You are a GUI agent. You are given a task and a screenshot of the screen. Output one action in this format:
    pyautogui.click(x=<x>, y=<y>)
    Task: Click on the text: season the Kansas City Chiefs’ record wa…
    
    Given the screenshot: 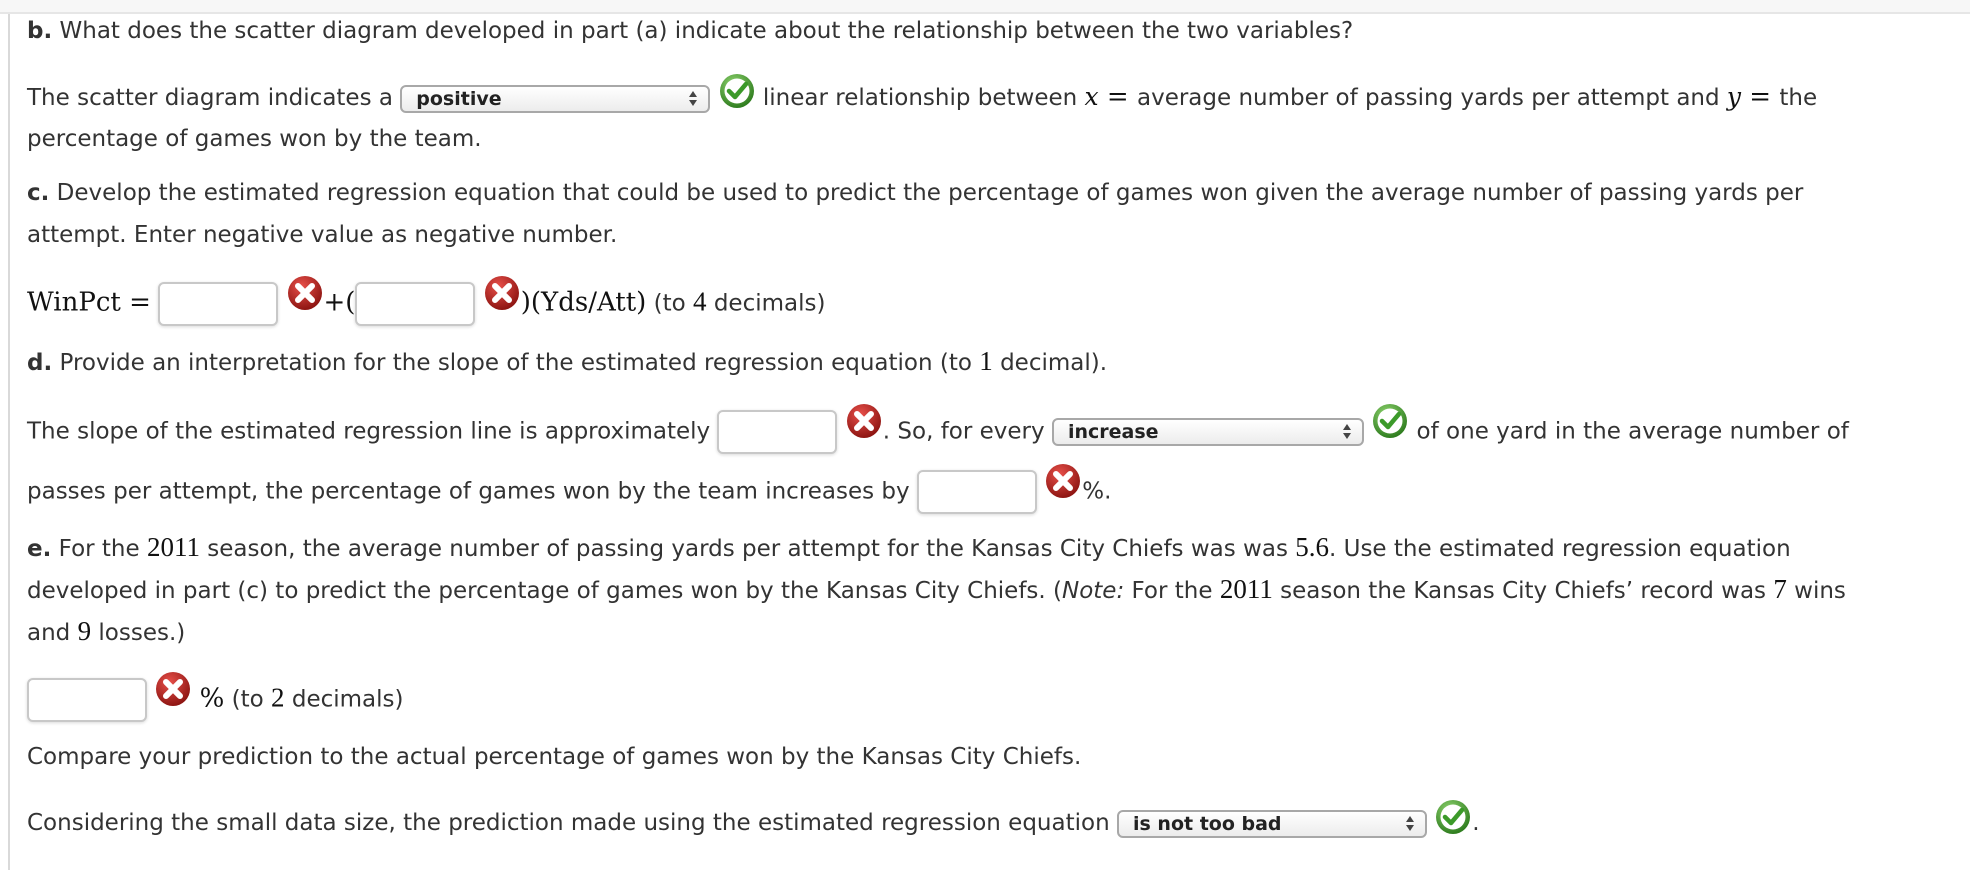 What is the action you would take?
    pyautogui.click(x=1523, y=591)
    